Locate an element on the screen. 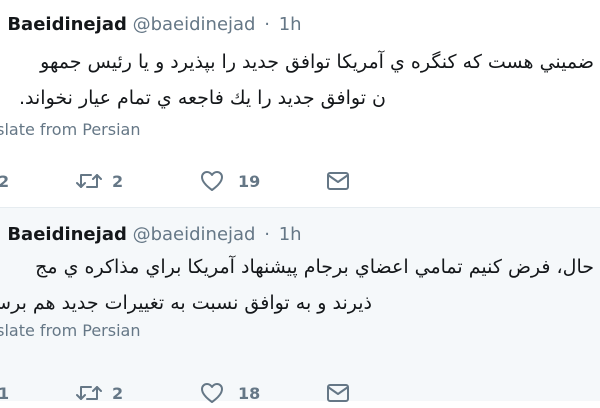 Image resolution: width=600 pixels, height=408 pixels. tweet-actions: 1 2 18 is located at coordinates (300, 393).